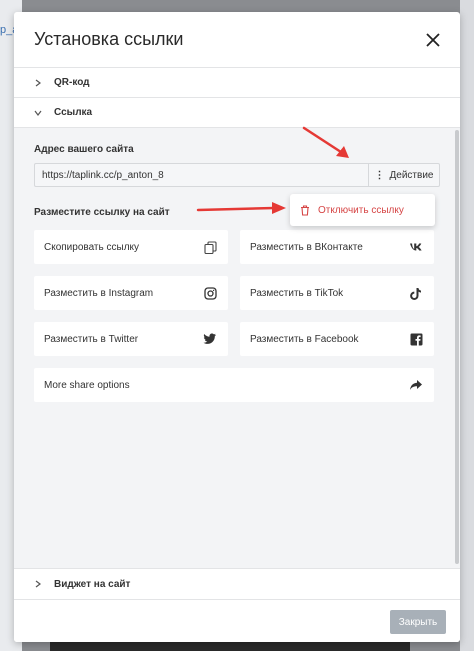 This screenshot has height=651, width=474. What do you see at coordinates (379, 175) in the screenshot?
I see `more-vertical-icon: ⋮` at bounding box center [379, 175].